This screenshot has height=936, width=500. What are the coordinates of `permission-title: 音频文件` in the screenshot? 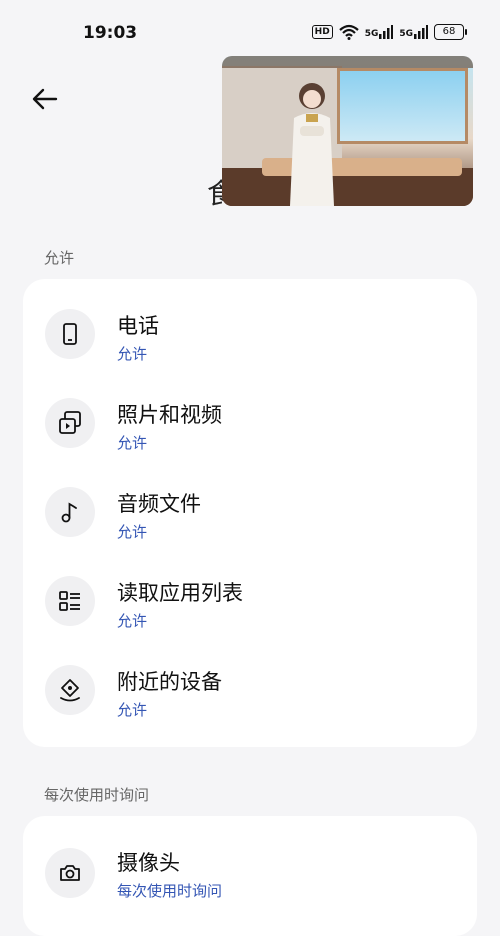 It's located at (159, 504).